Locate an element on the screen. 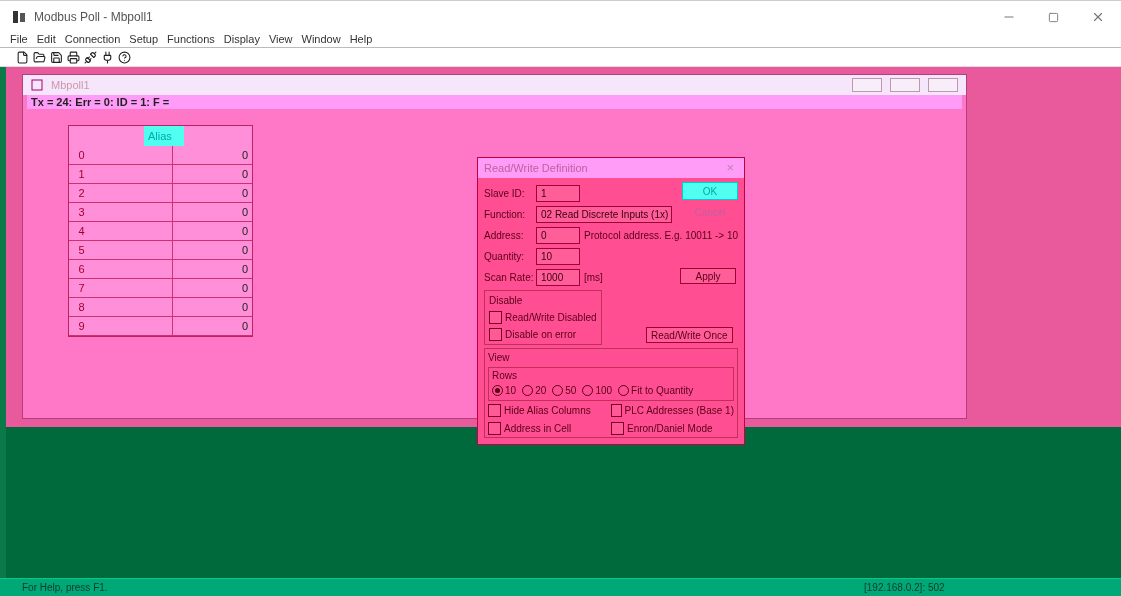 This screenshot has width=1121, height=596. apply-button: Apply is located at coordinates (708, 276).